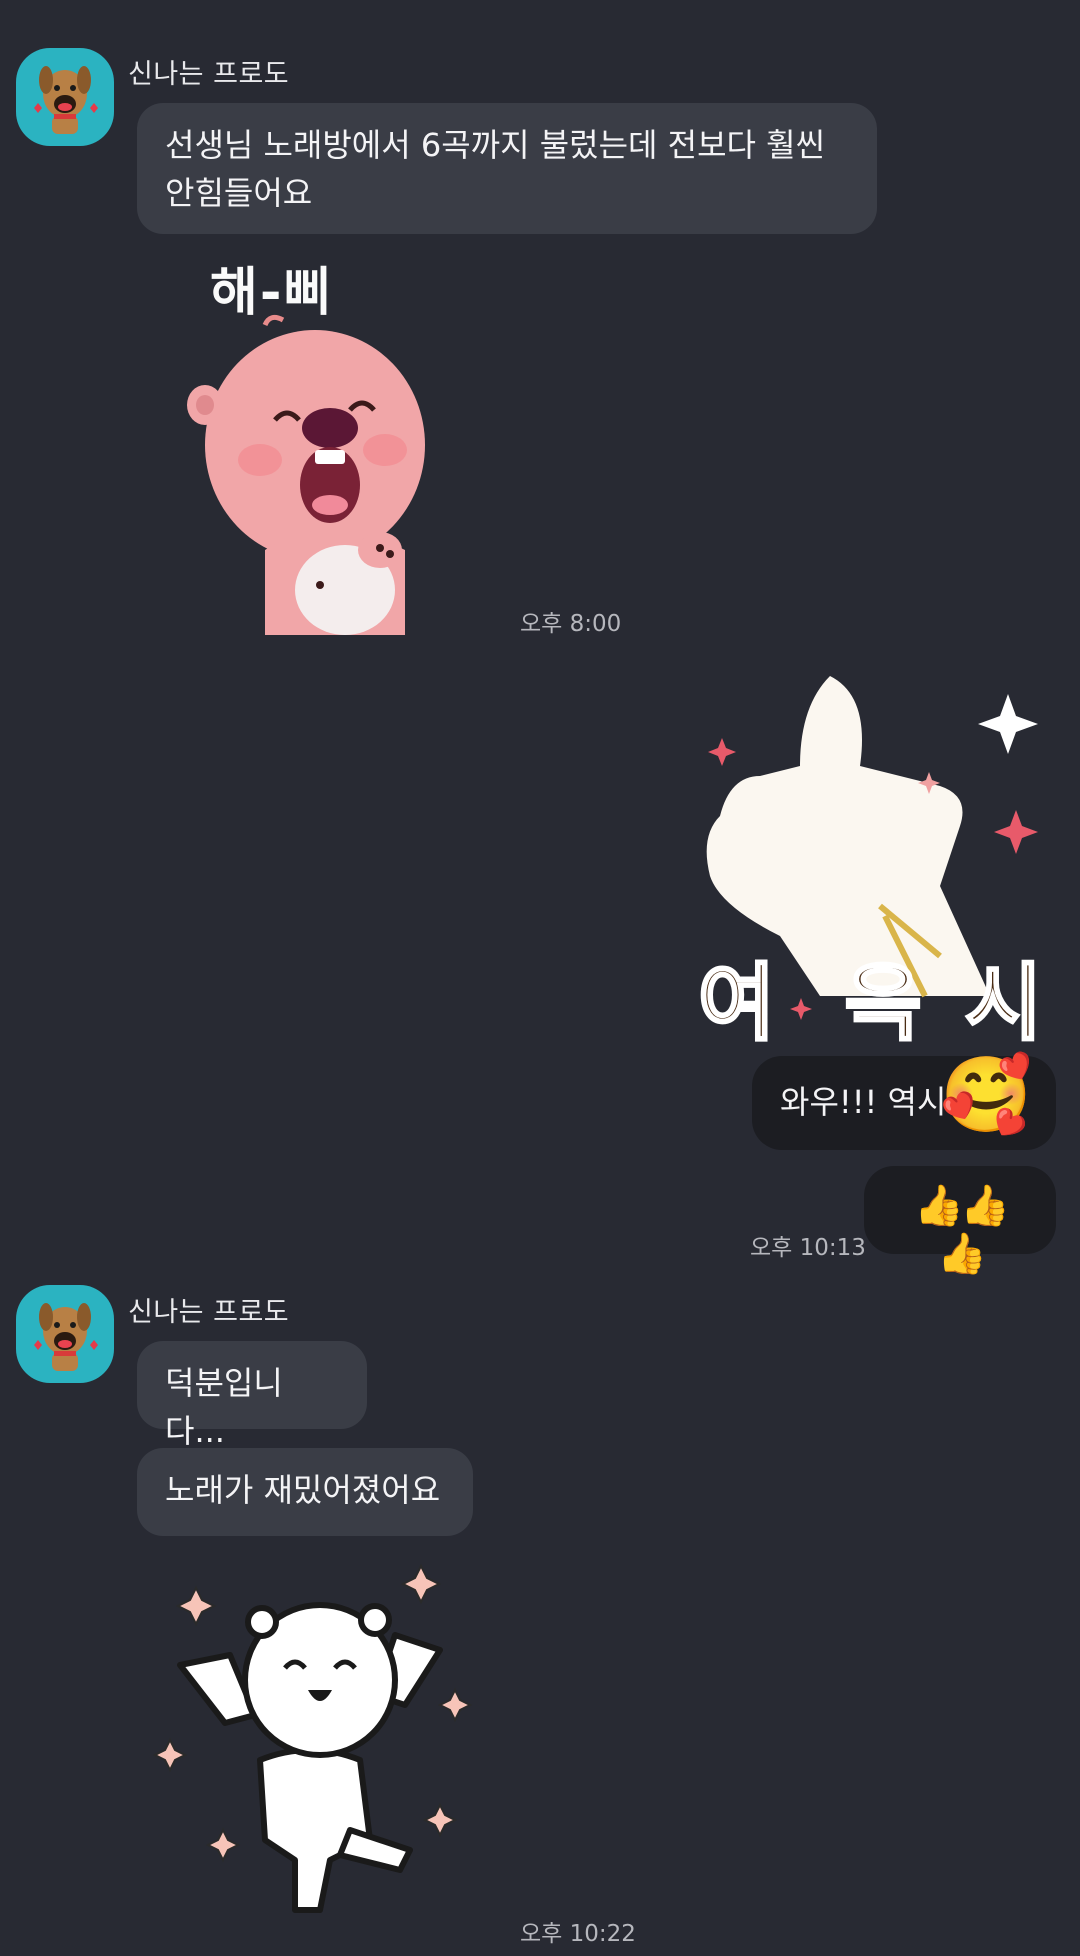  I want to click on message-text: 와우!!! 역시, so click(863, 1102).